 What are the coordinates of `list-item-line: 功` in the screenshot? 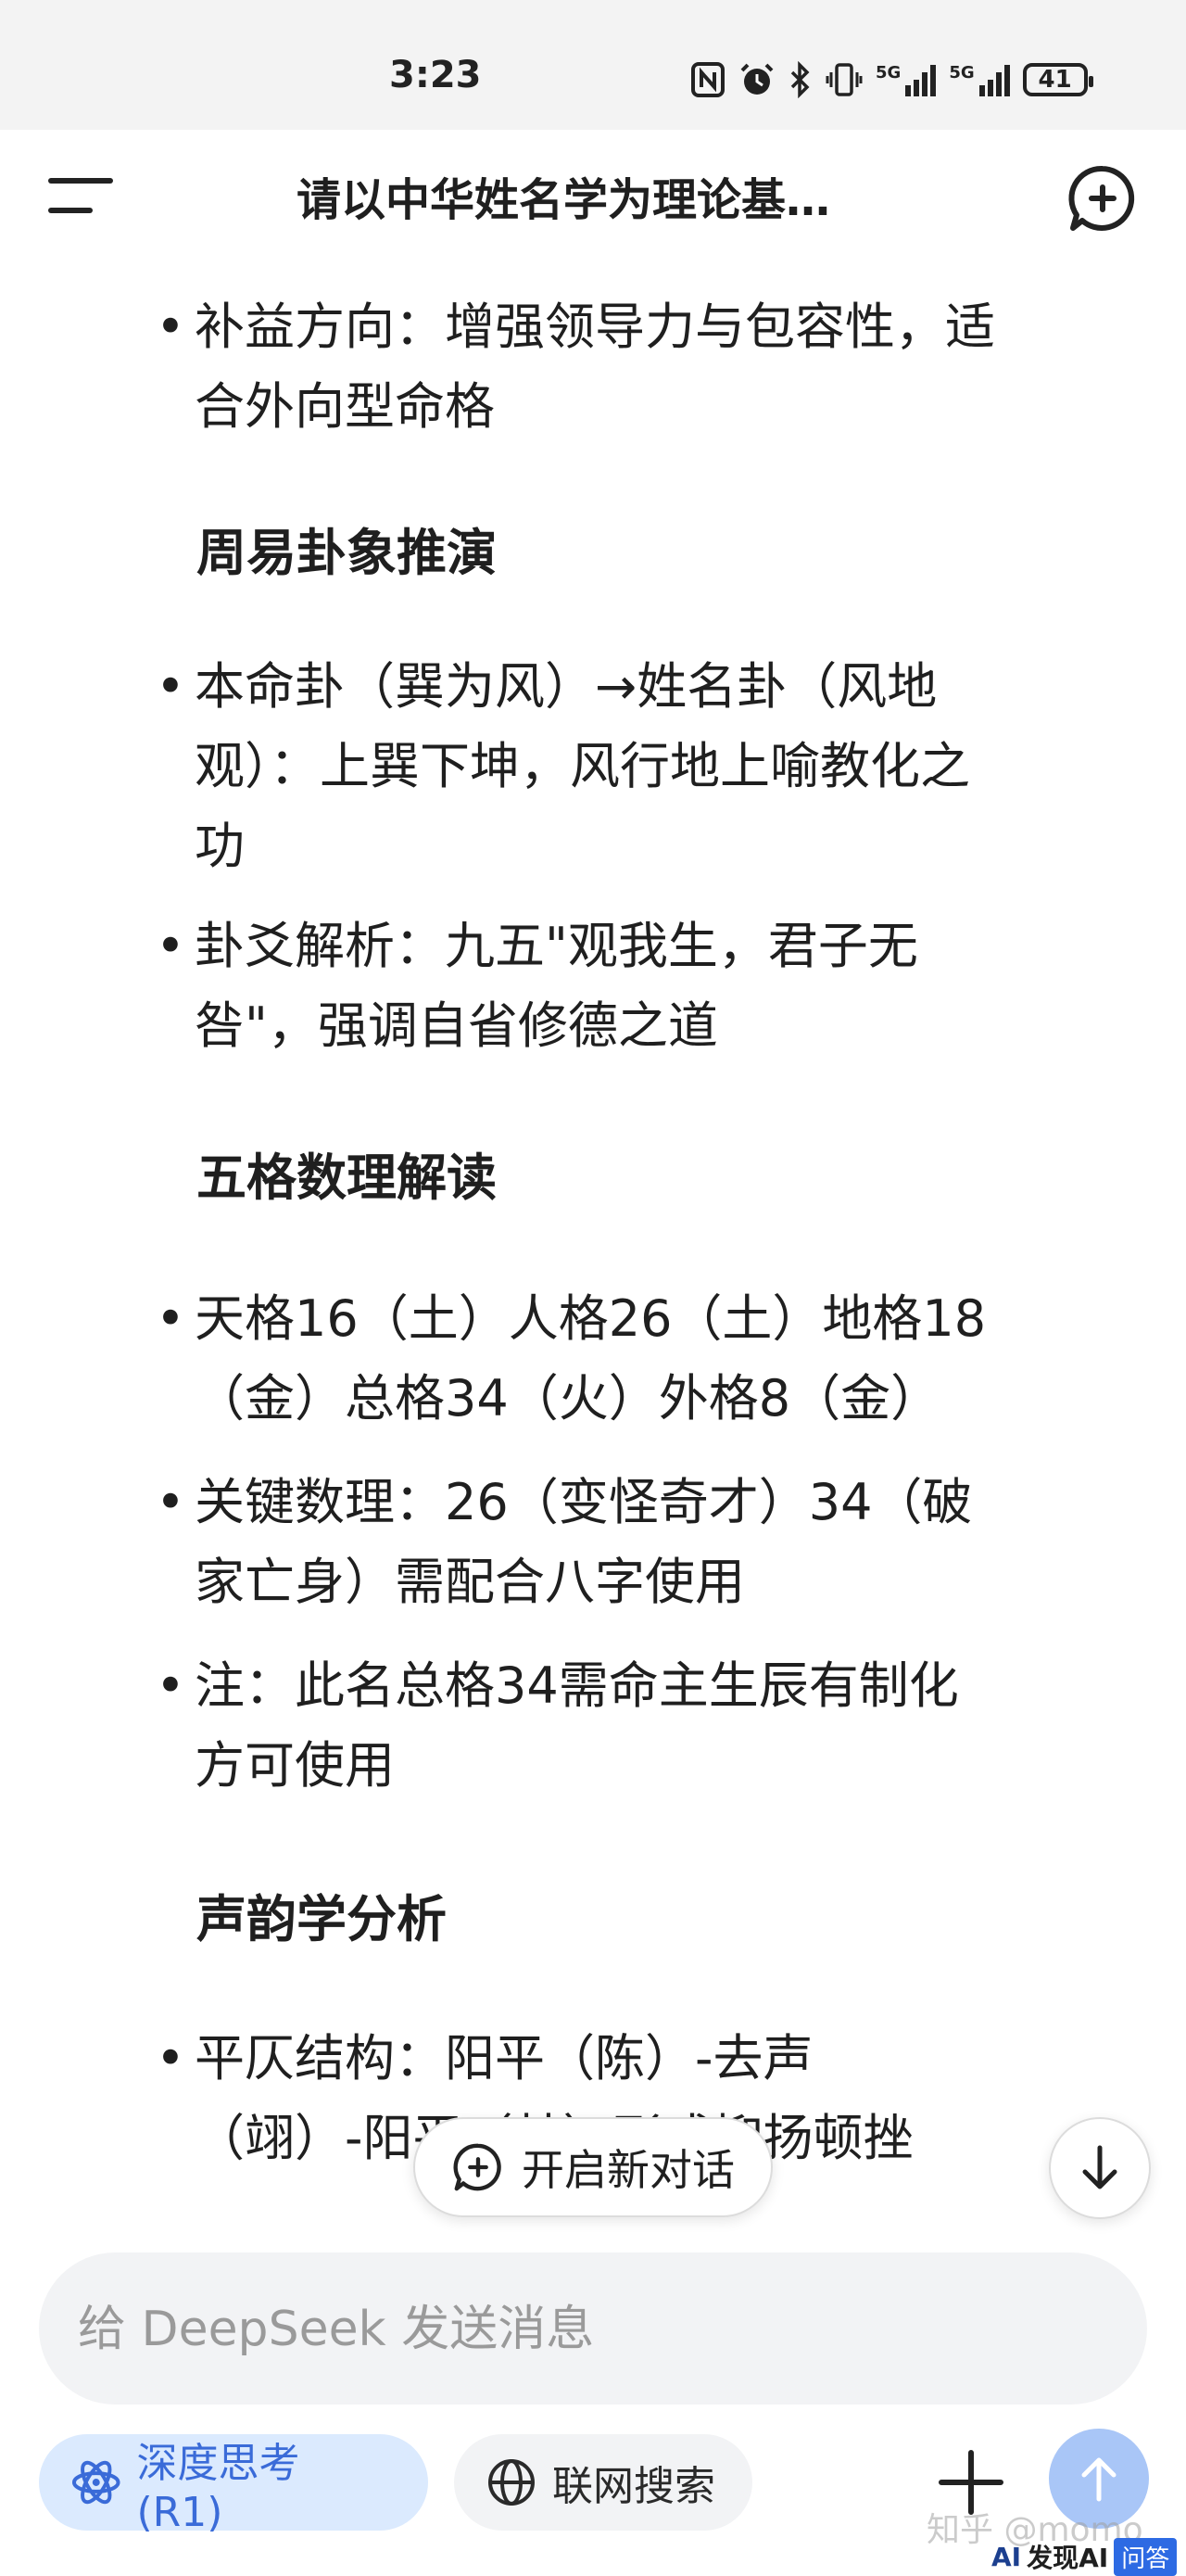 It's located at (220, 846).